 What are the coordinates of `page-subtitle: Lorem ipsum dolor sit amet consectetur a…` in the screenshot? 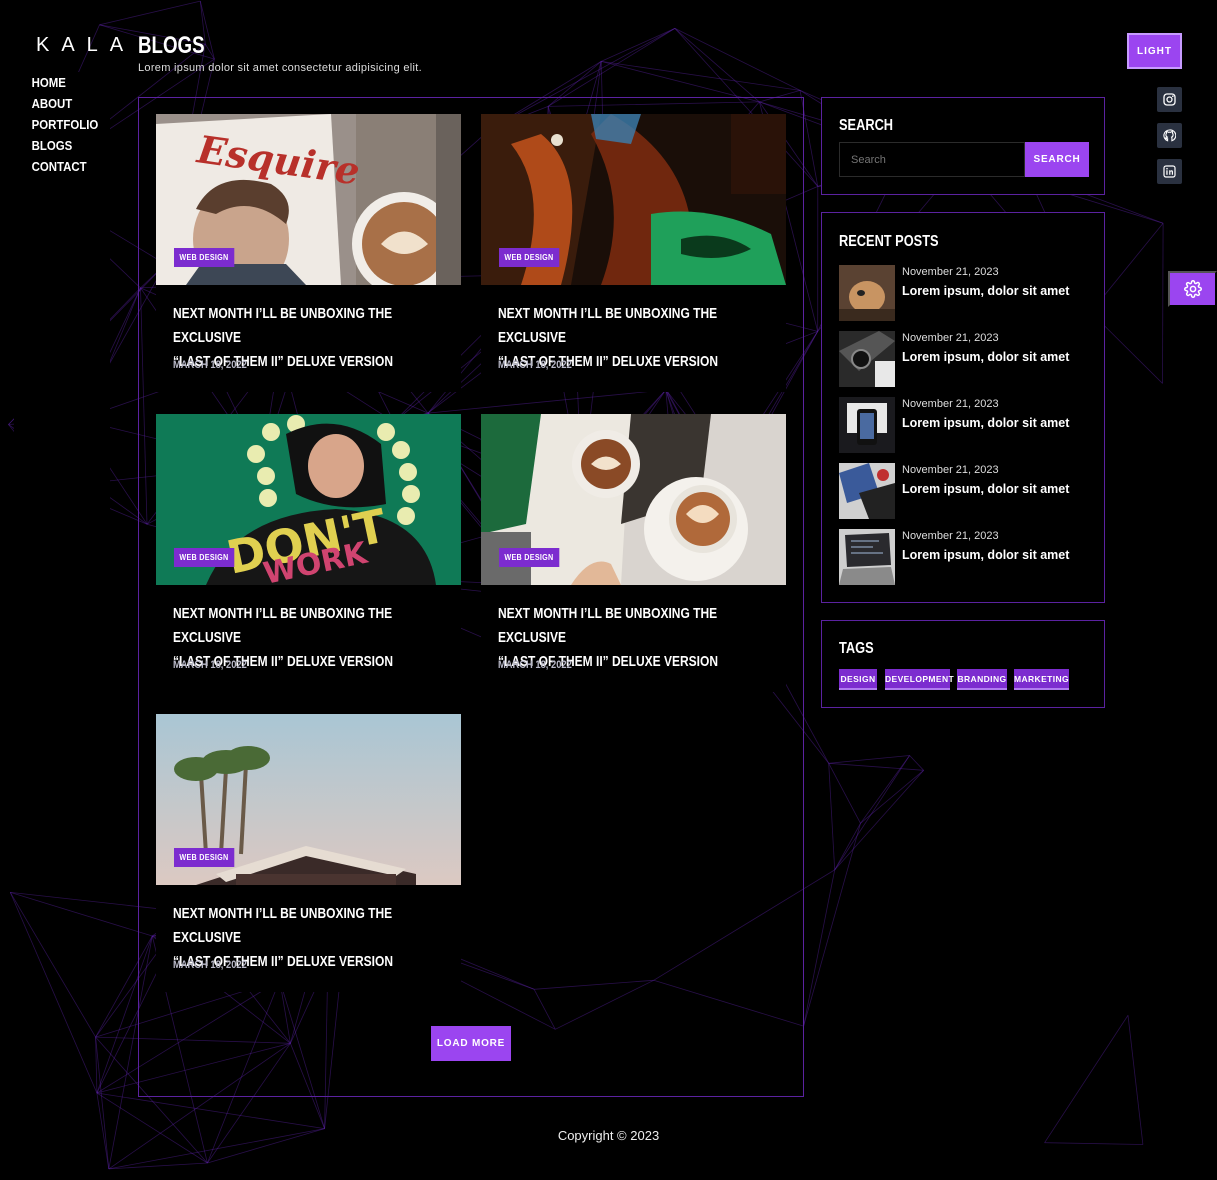 It's located at (280, 68).